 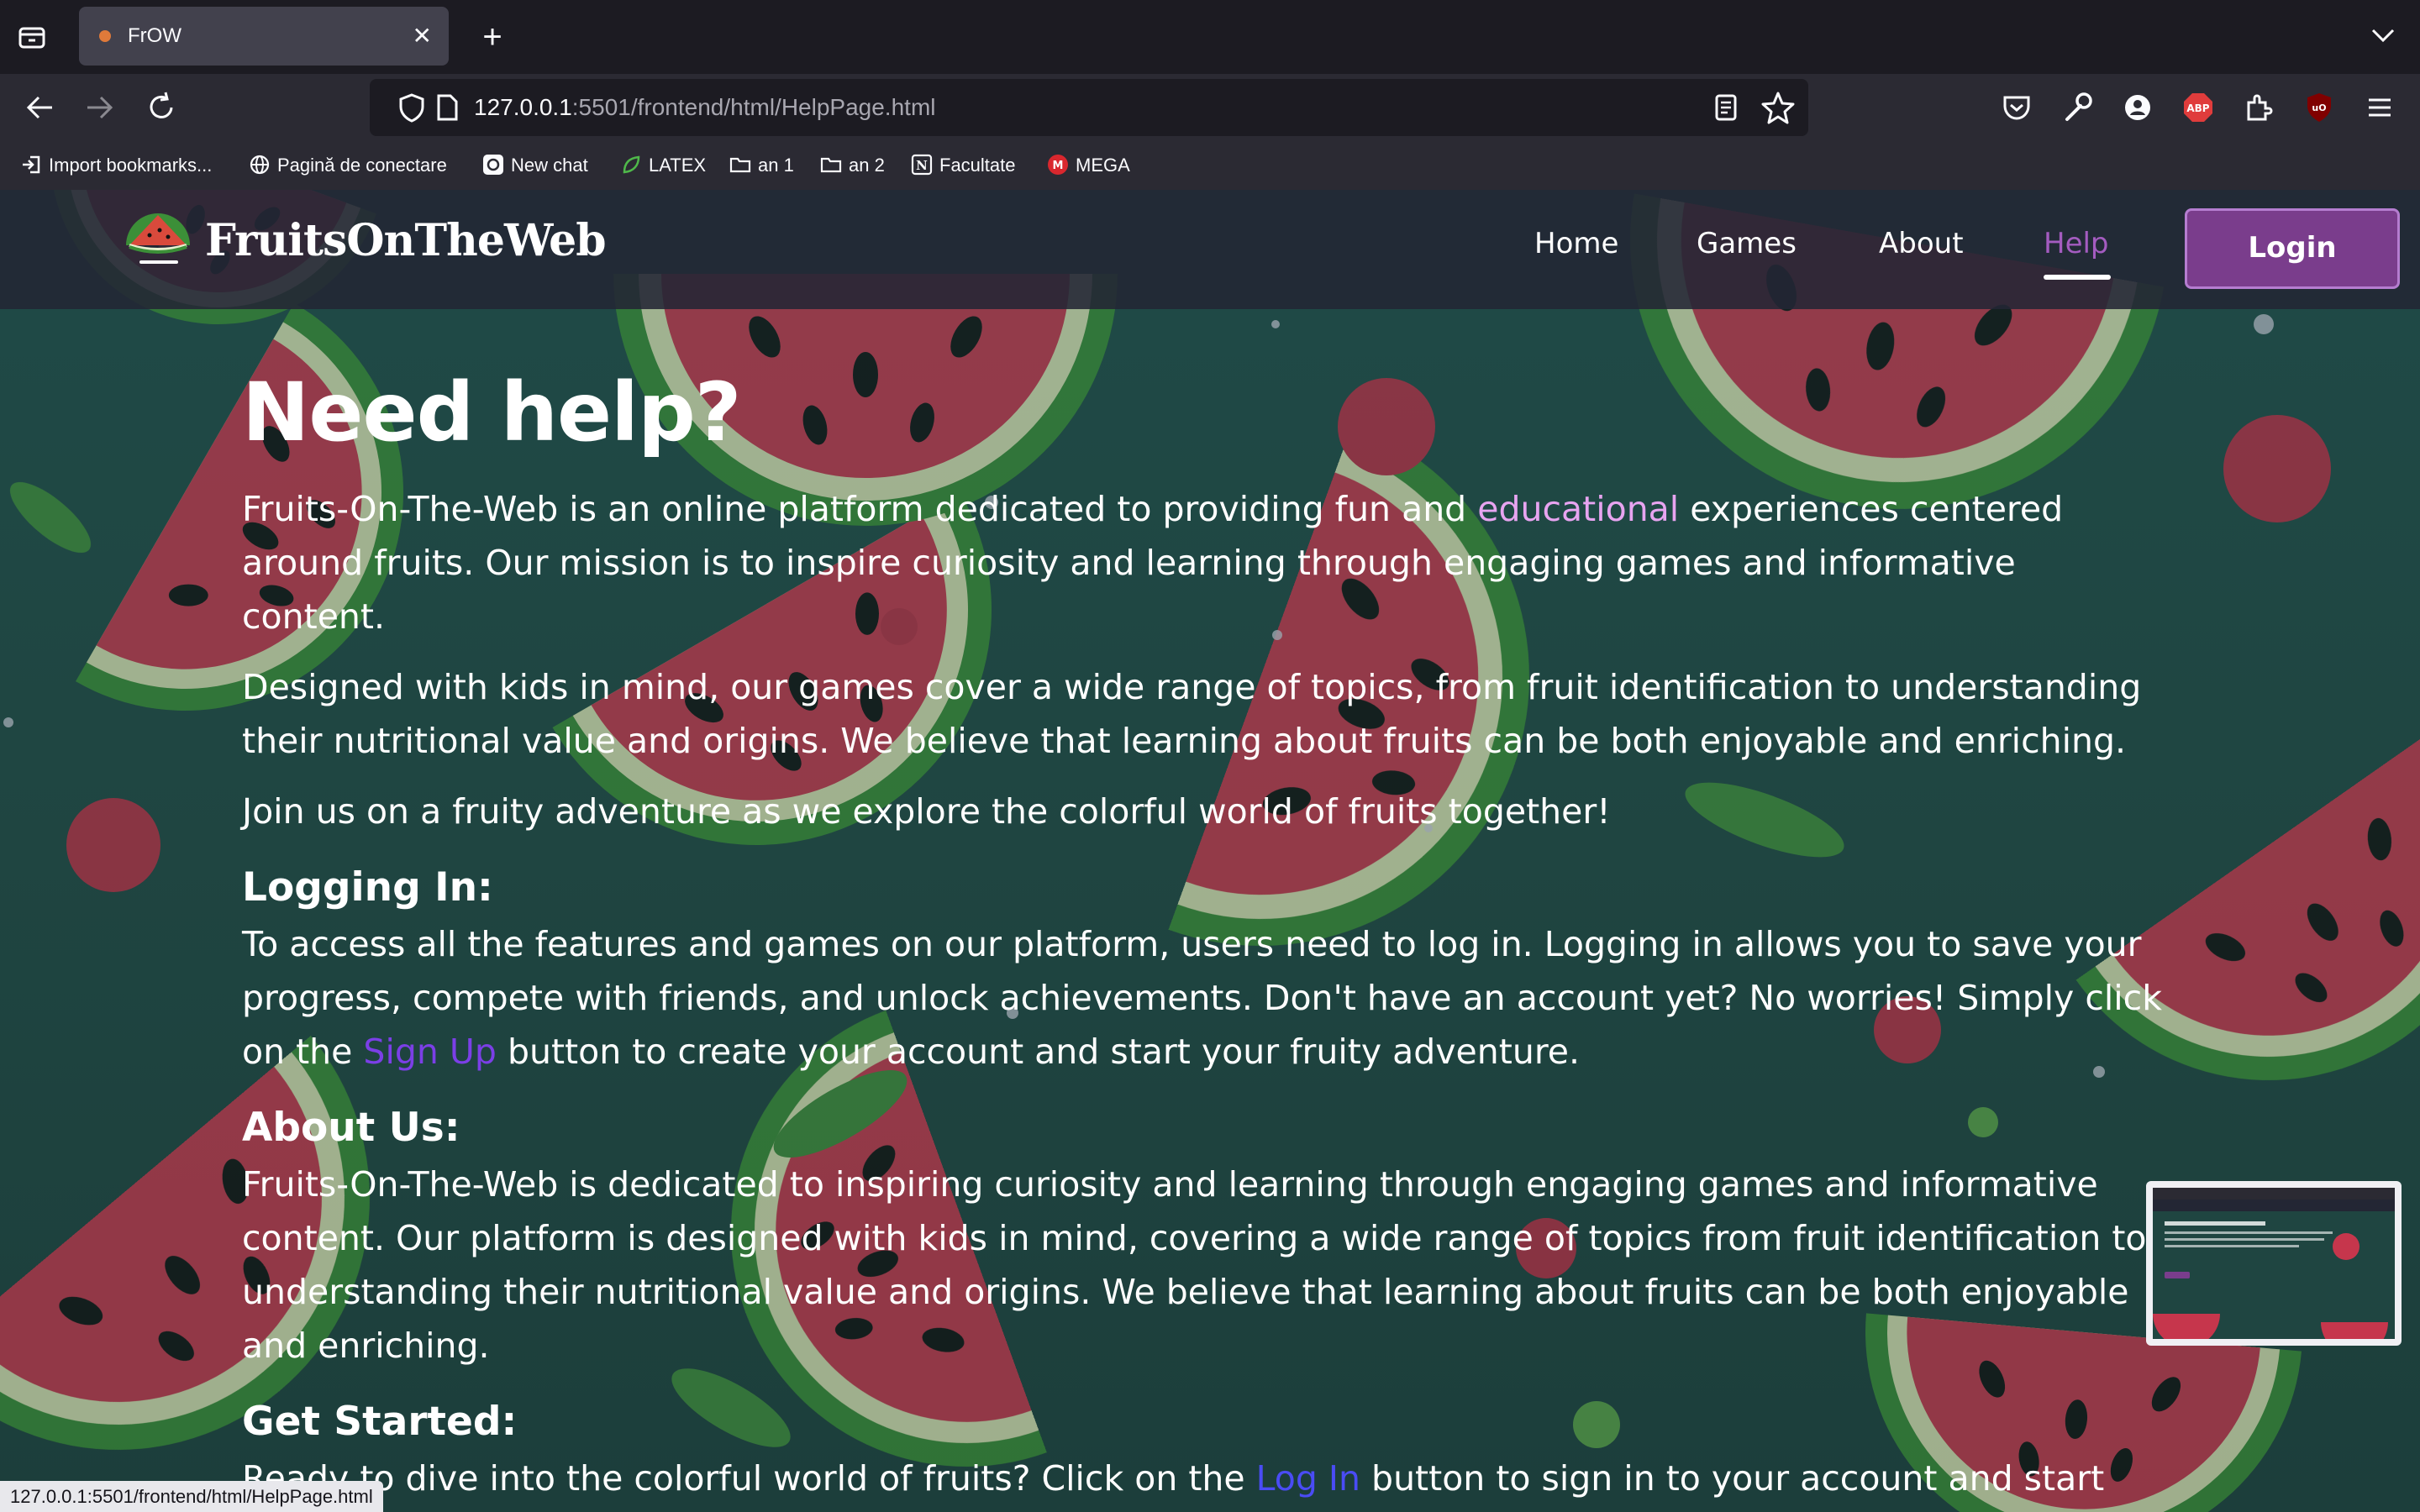 I want to click on ublock-icon: uO, so click(x=2320, y=107).